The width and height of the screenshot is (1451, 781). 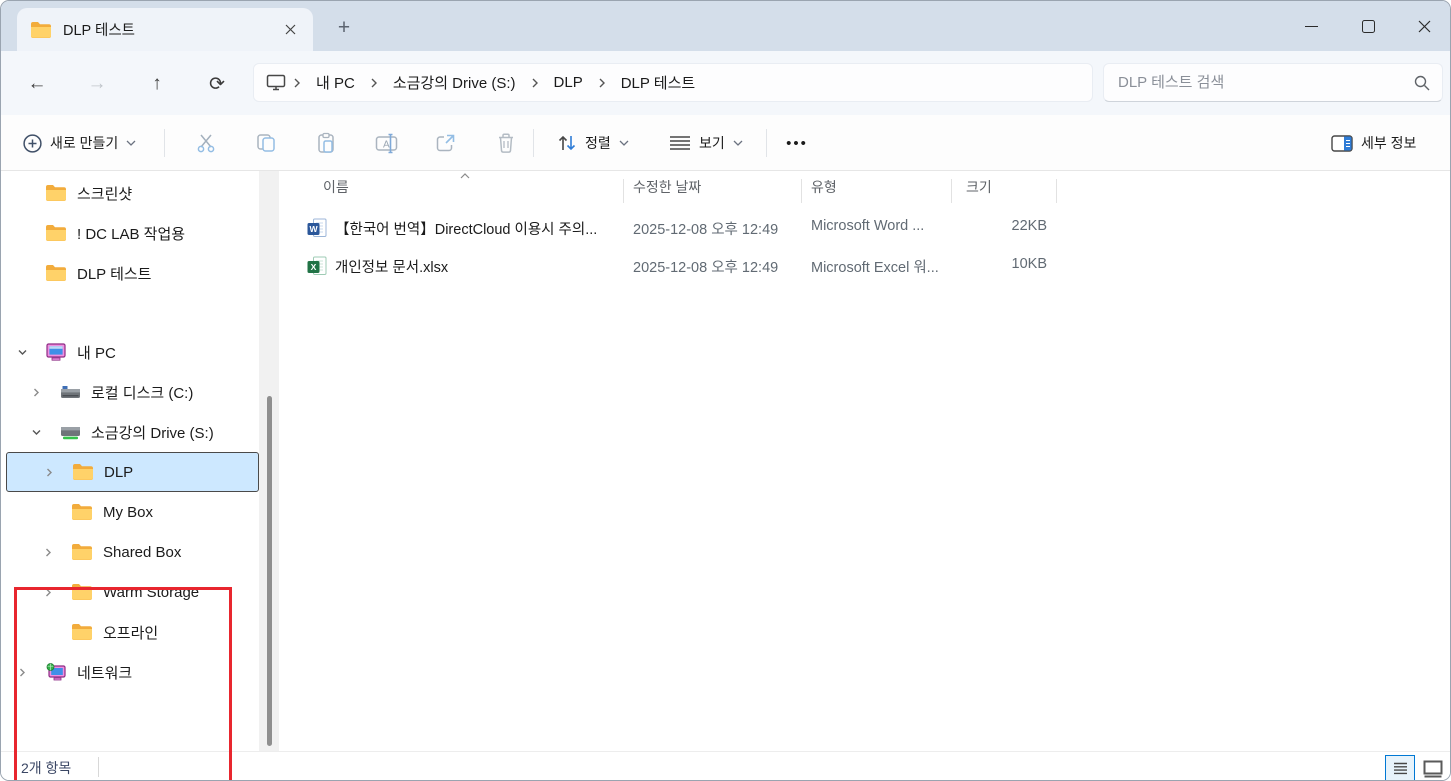 What do you see at coordinates (142, 552) in the screenshot?
I see `sidebar-item-label: Shared Box` at bounding box center [142, 552].